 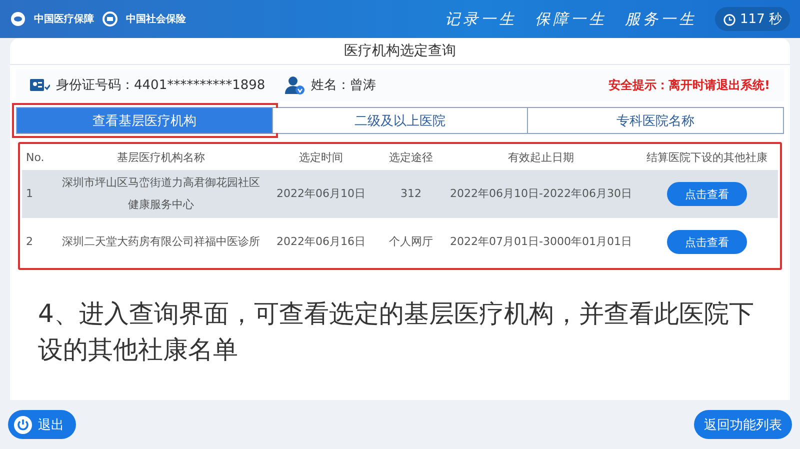 I want to click on back-button: 返回功能列表, so click(x=743, y=424).